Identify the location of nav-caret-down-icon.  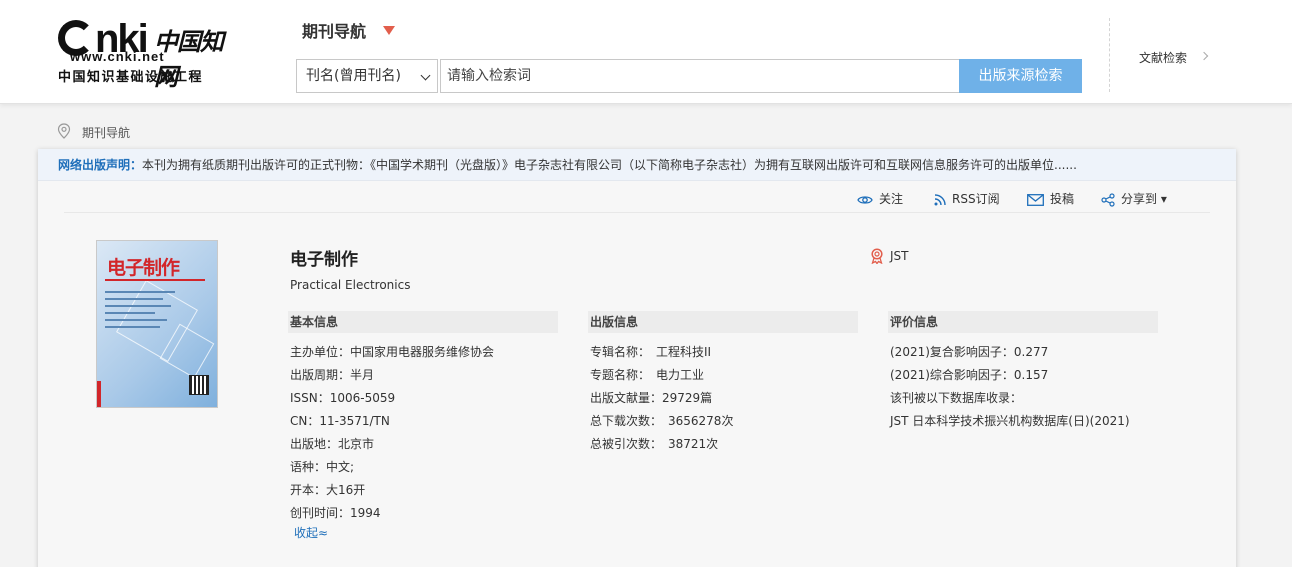
(389, 30).